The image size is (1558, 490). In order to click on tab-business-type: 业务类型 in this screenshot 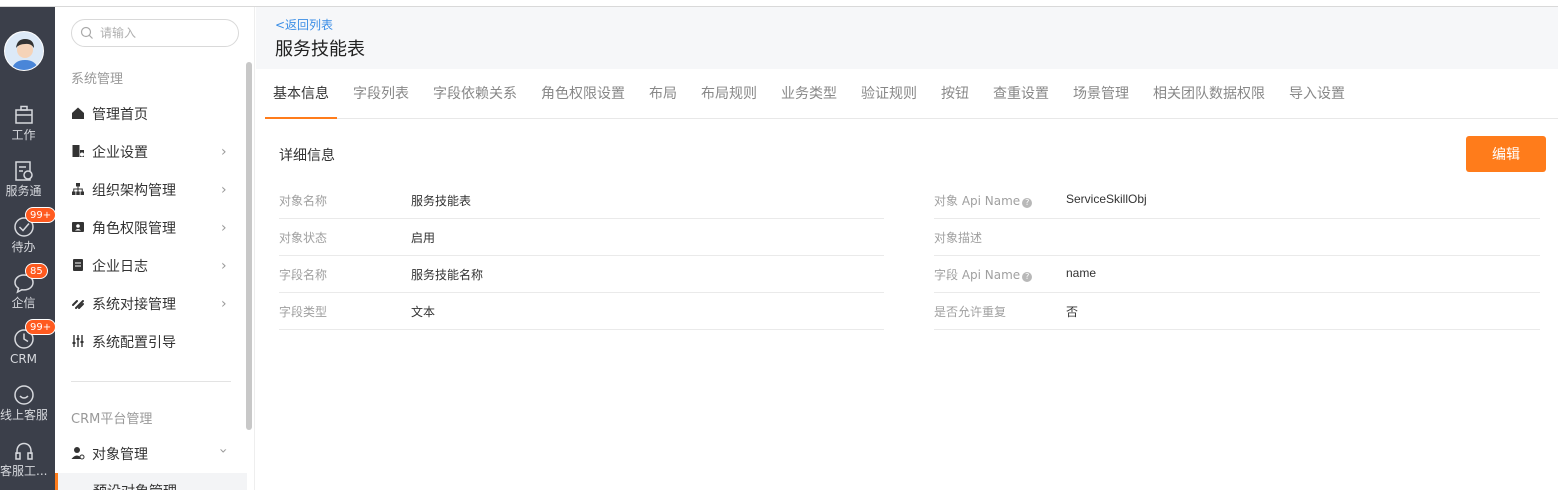, I will do `click(809, 101)`.